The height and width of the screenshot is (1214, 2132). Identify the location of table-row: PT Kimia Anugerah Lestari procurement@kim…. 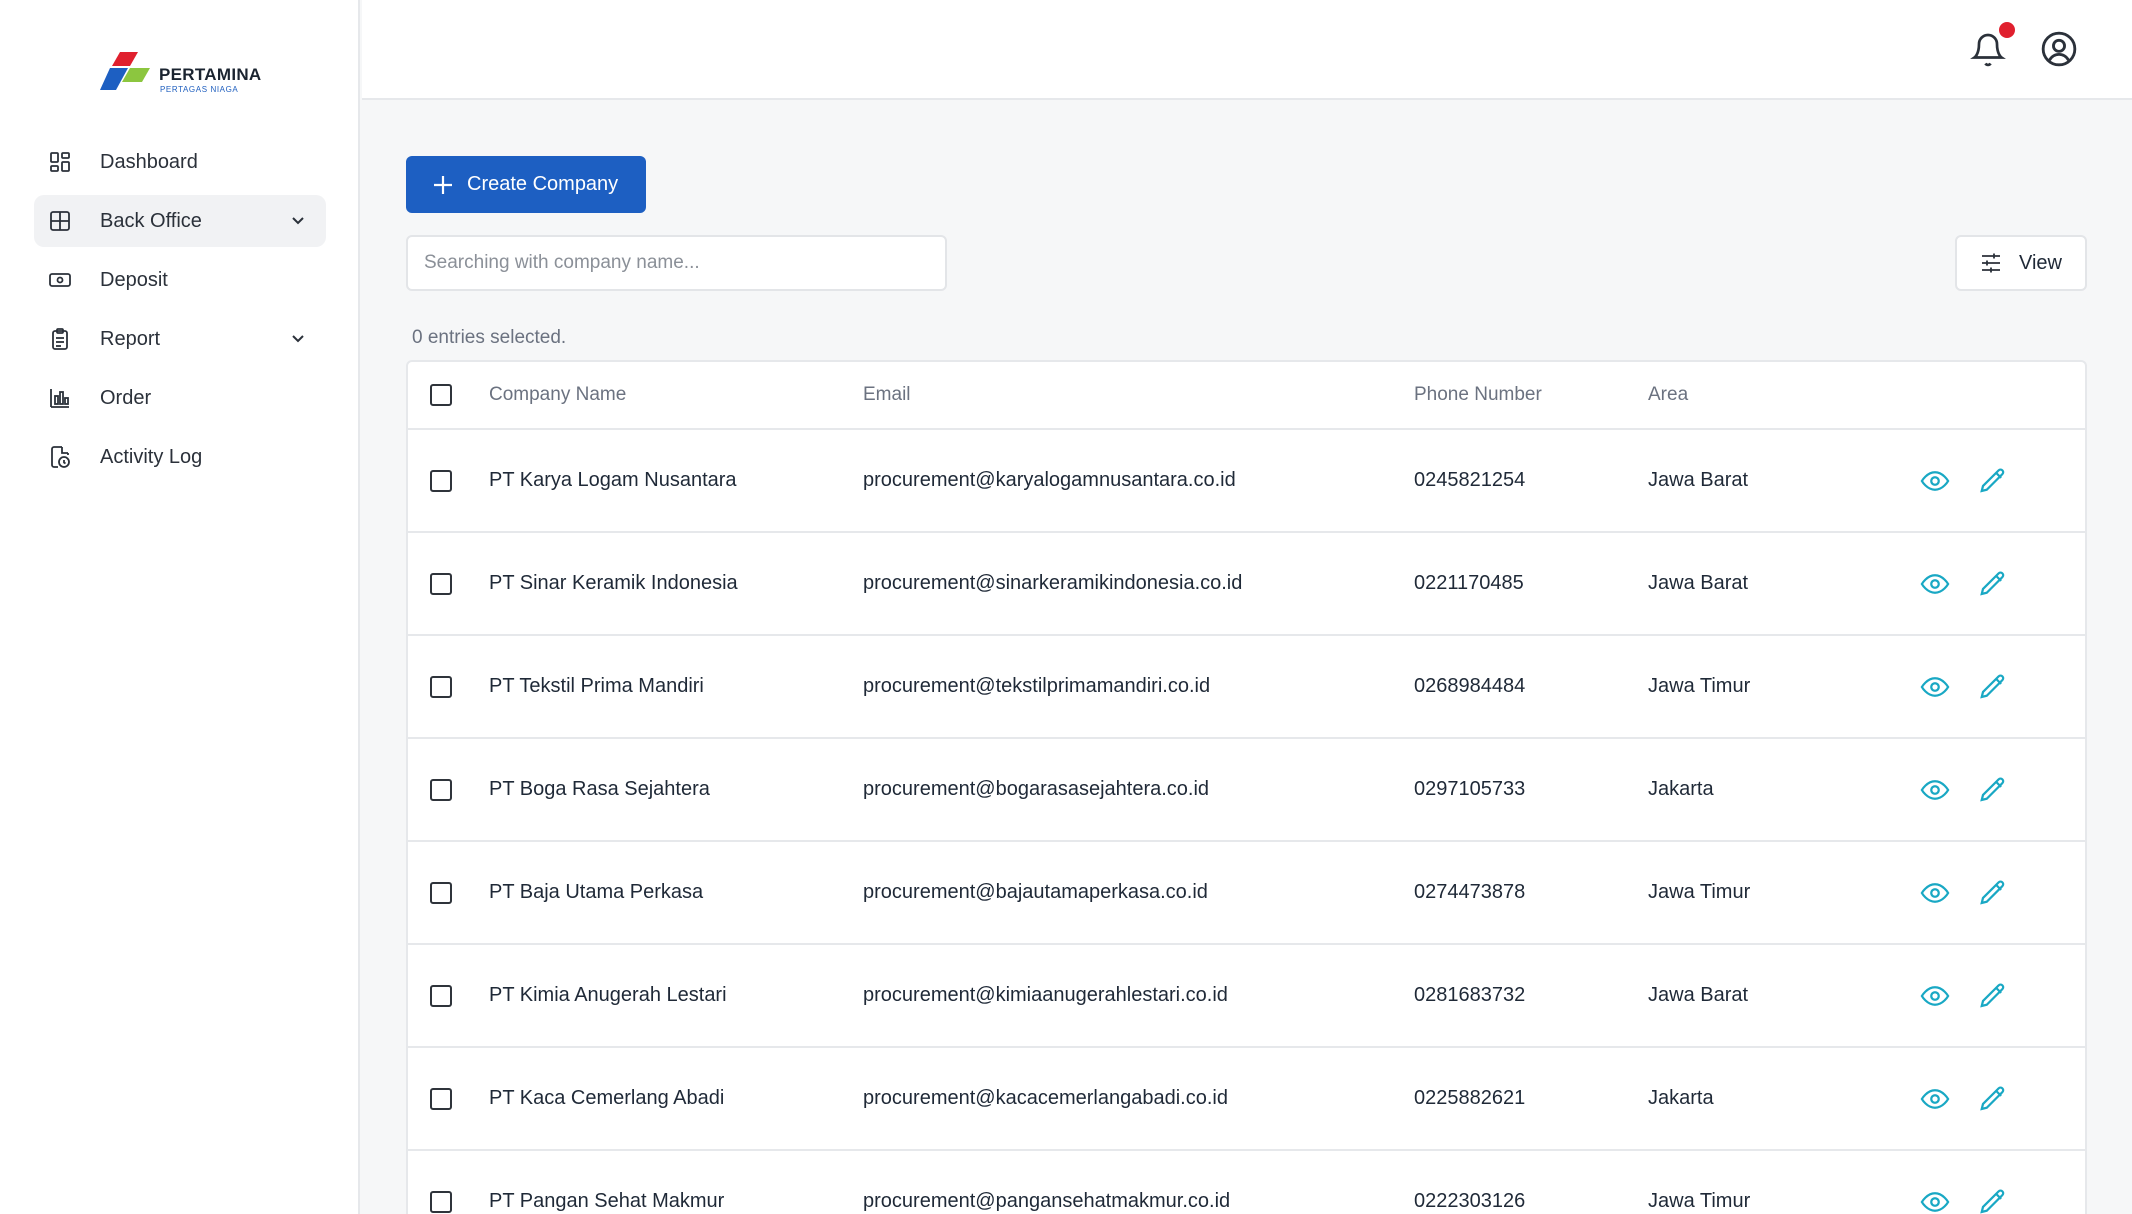
(1246, 996).